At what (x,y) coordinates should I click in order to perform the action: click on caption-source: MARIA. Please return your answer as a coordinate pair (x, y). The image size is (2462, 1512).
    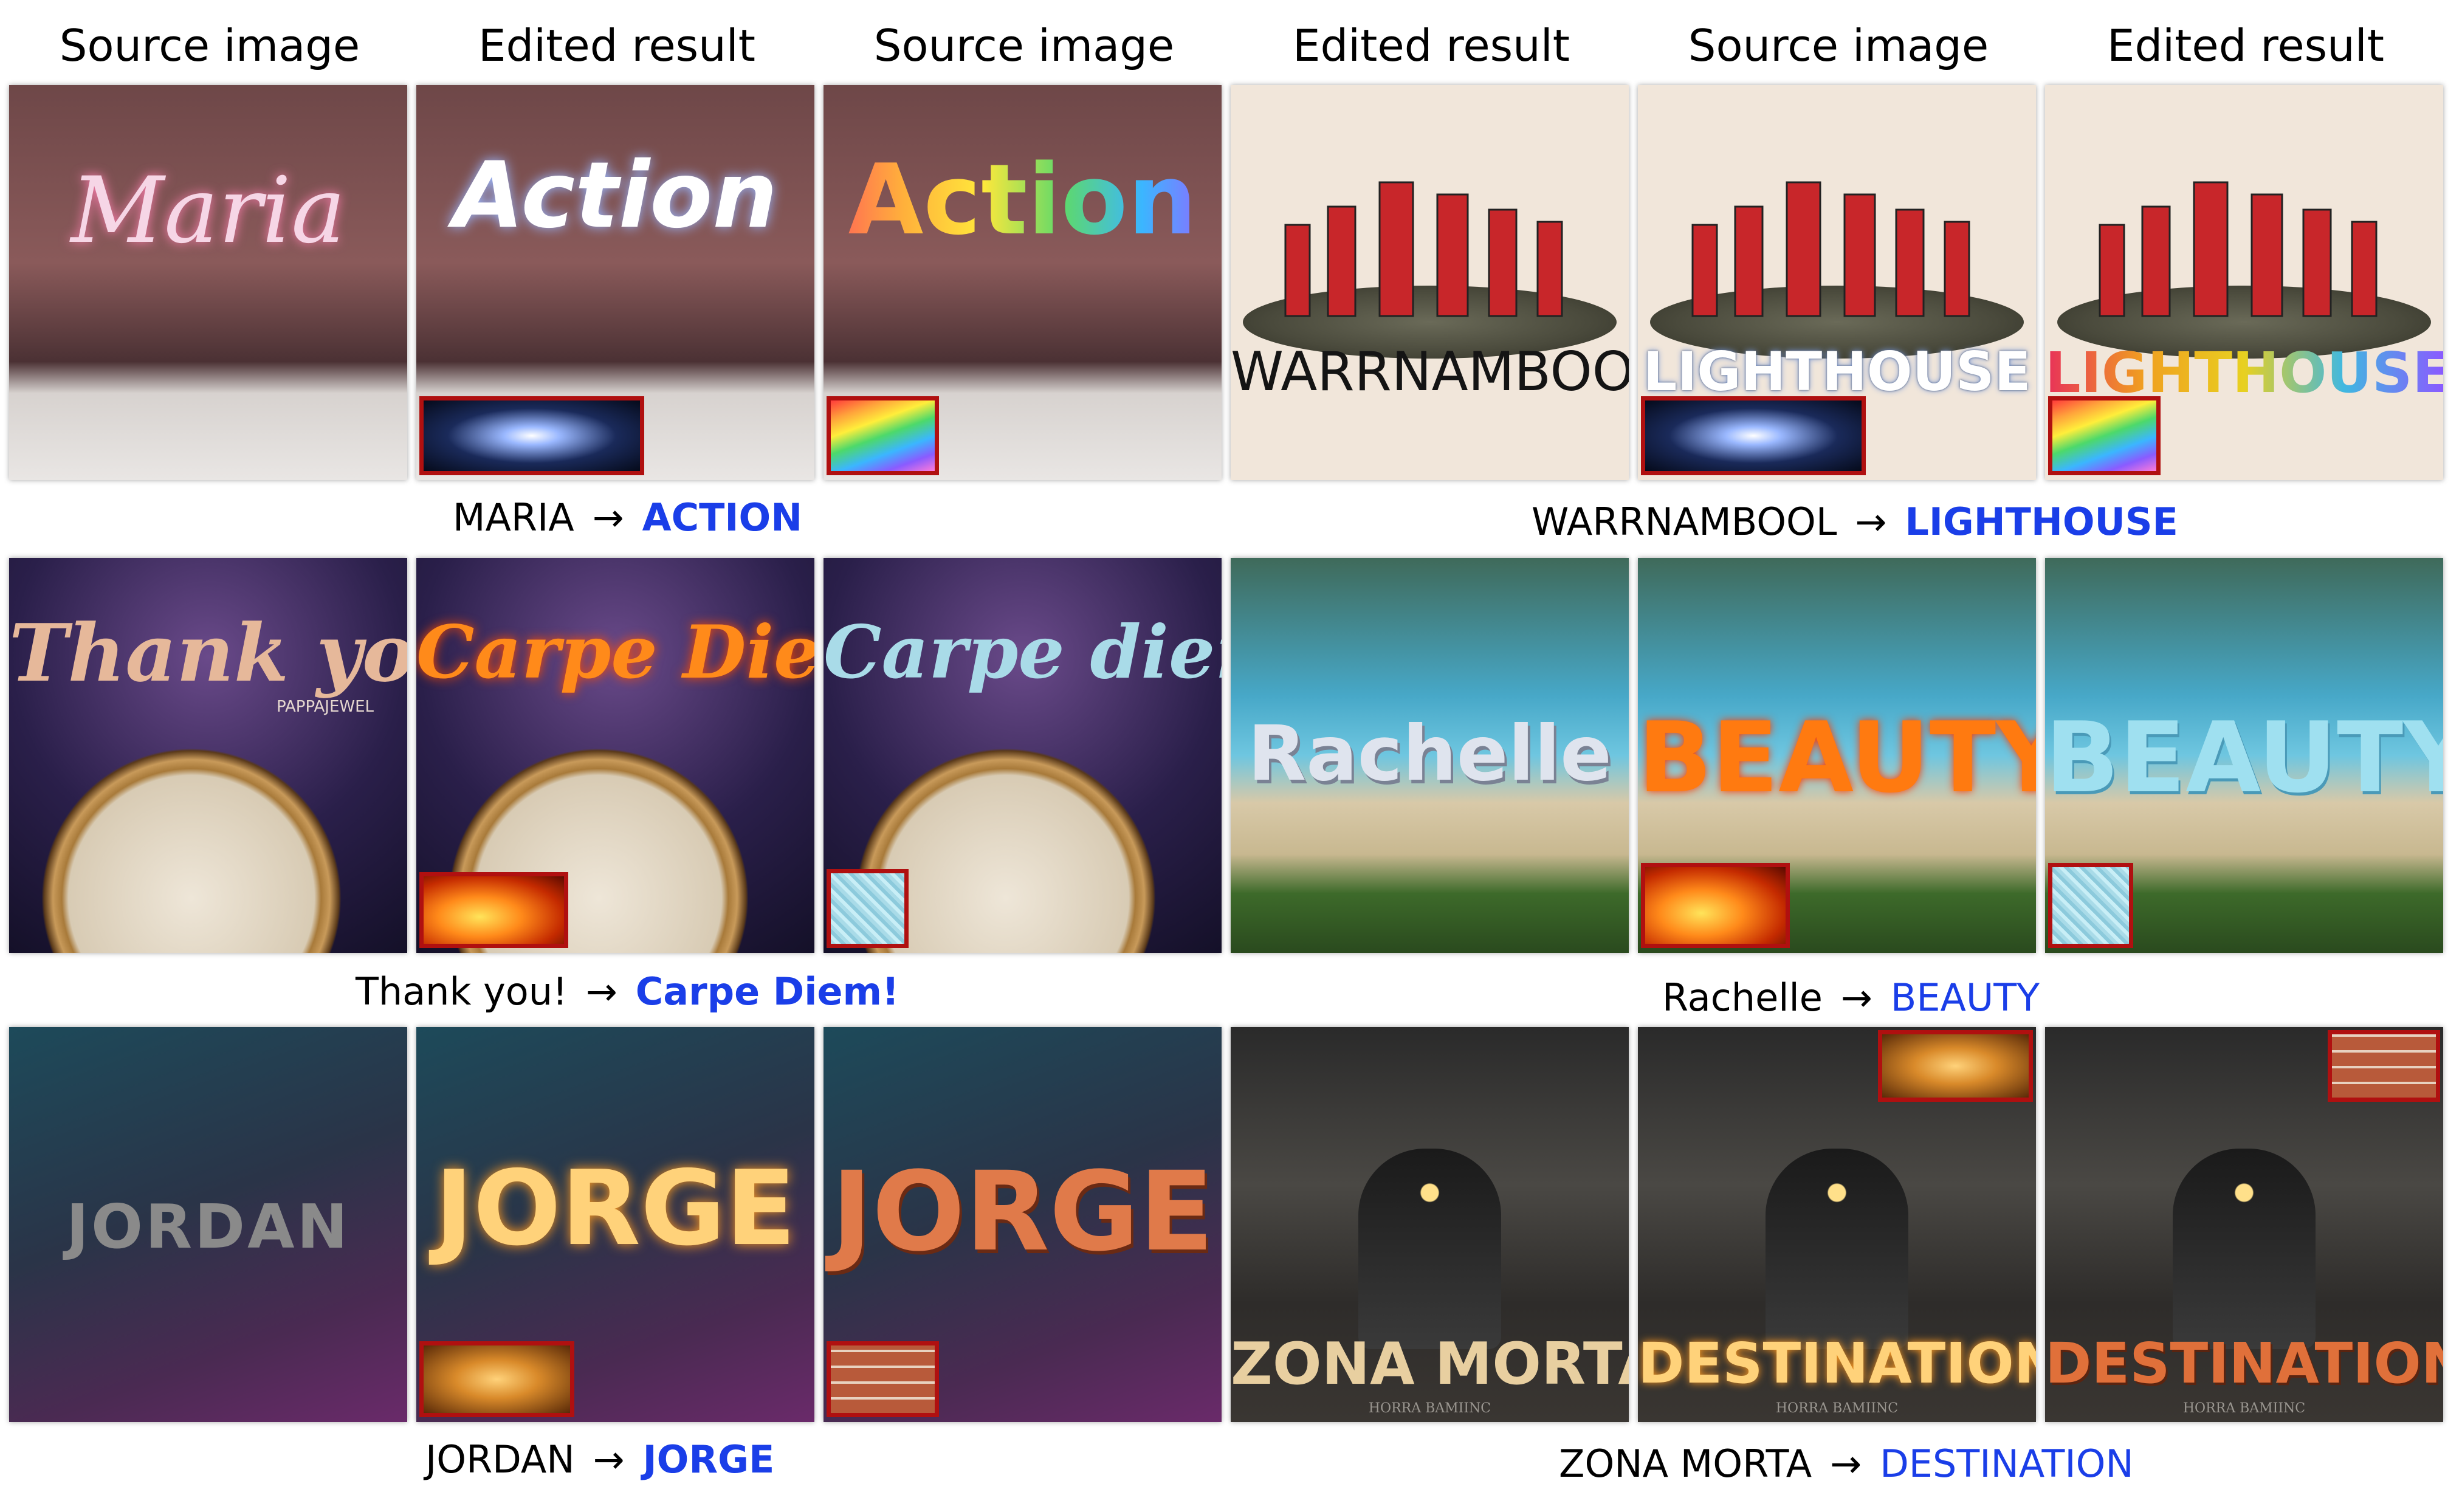
    Looking at the image, I should click on (513, 517).